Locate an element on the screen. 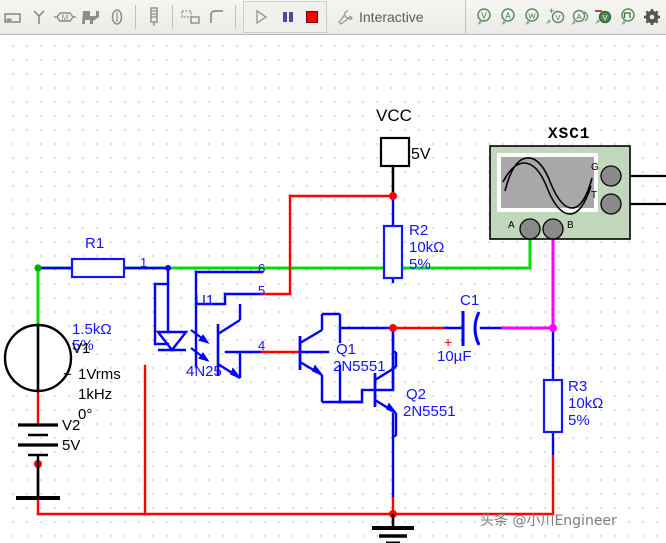 The width and height of the screenshot is (666, 543). label-r3-tolerance: 5% is located at coordinates (579, 420).